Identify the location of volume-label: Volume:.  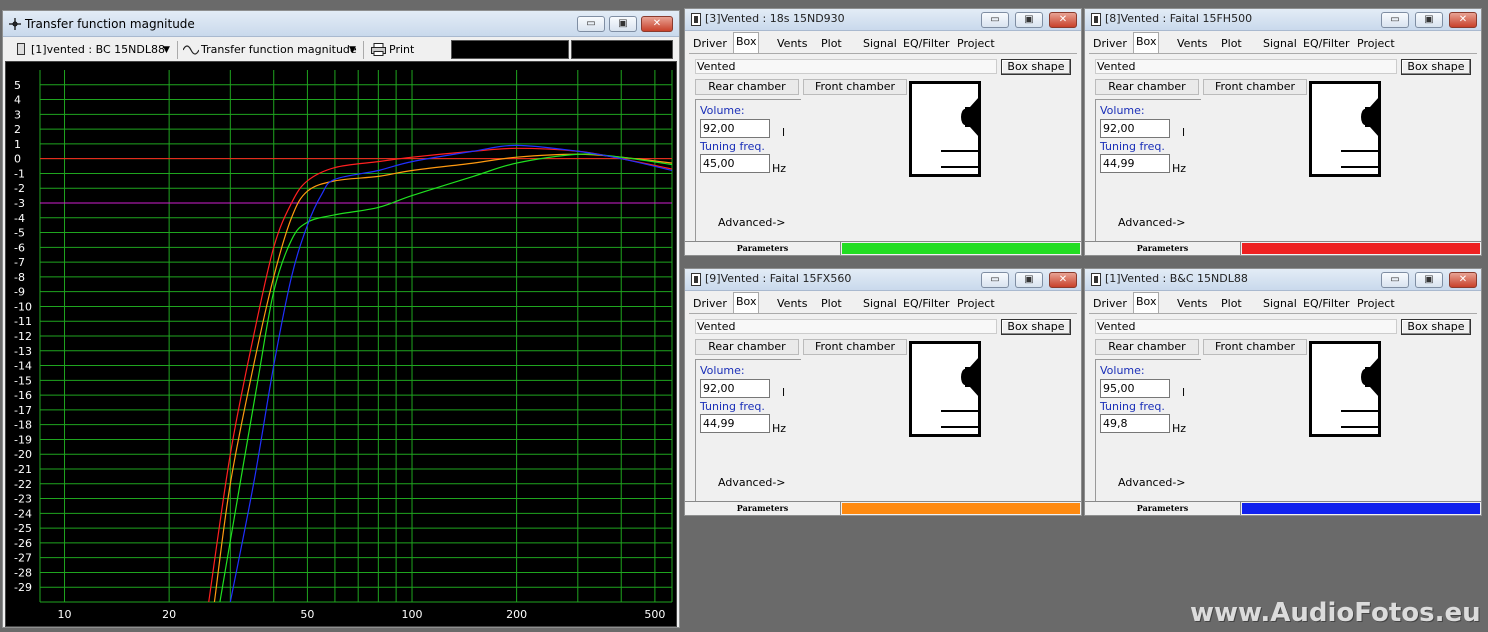
(1122, 370).